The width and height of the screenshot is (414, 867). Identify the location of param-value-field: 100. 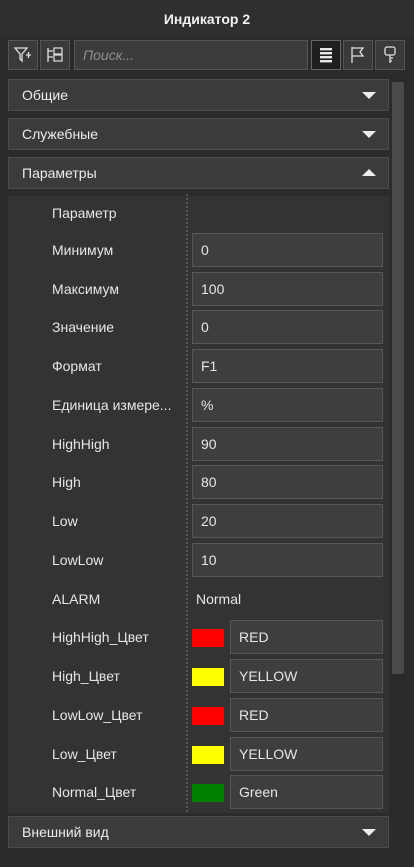
(287, 289).